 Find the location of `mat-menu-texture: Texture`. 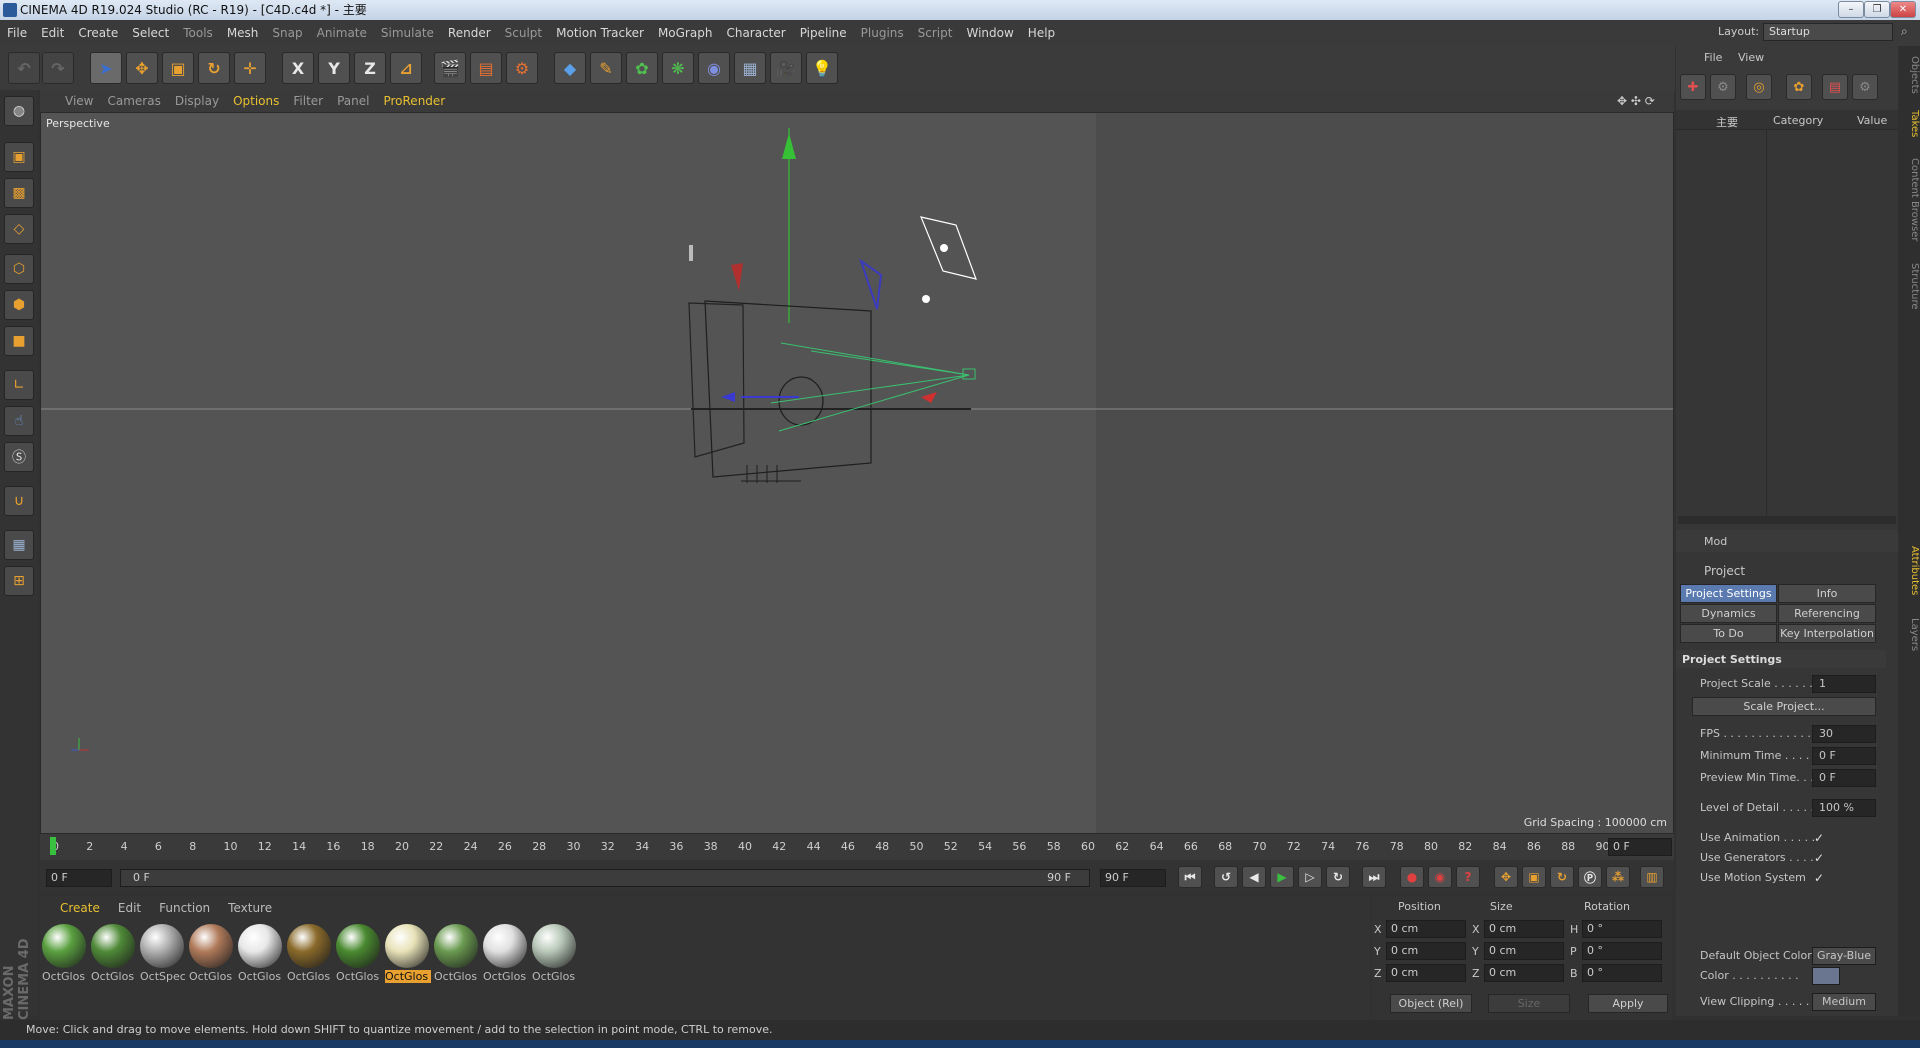

mat-menu-texture: Texture is located at coordinates (250, 908).